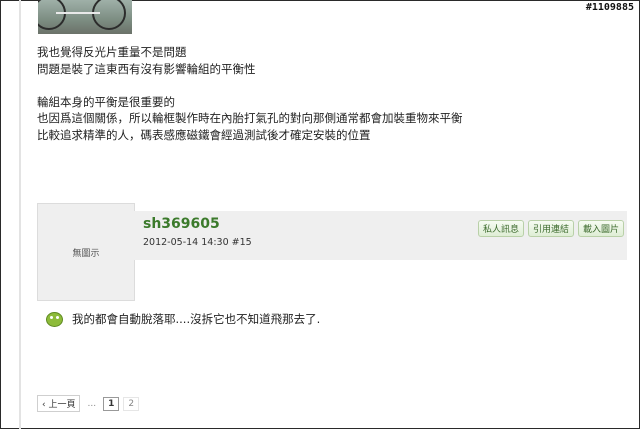  Describe the element at coordinates (500, 228) in the screenshot. I see `private-message-button: 私人訊息` at that location.